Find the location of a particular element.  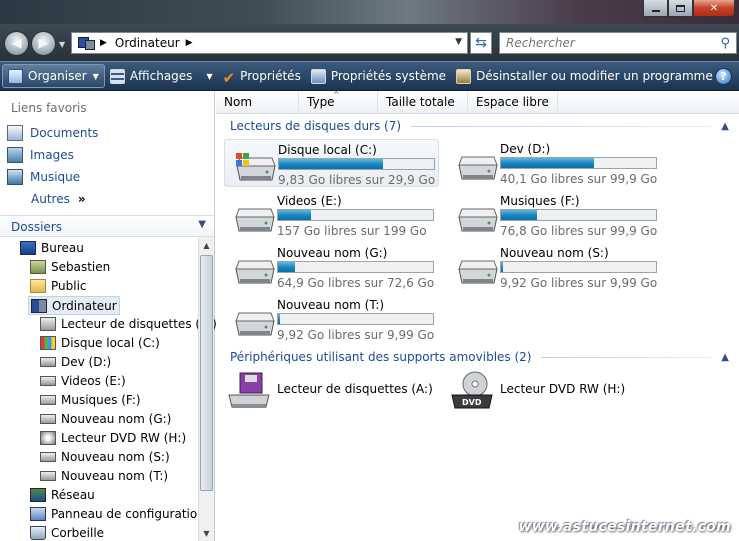

drive-free-space: 9,83 Go libres sur 29,9 Go is located at coordinates (357, 180).